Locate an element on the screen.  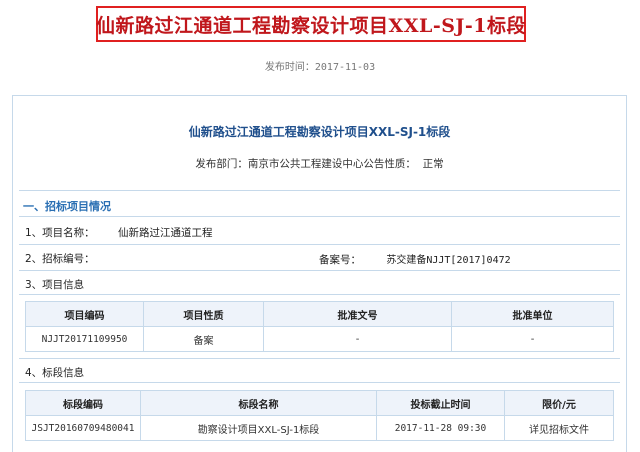
record-no-label: 备案号： is located at coordinates (340, 260).